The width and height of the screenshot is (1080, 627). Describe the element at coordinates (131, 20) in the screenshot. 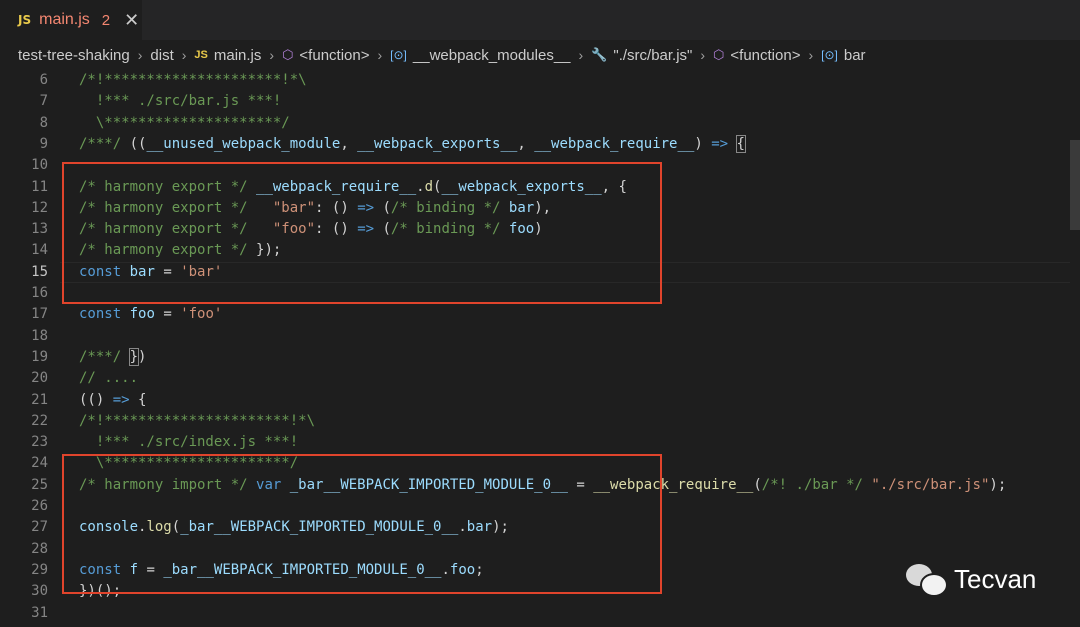

I see `close-icon: ✕` at that location.